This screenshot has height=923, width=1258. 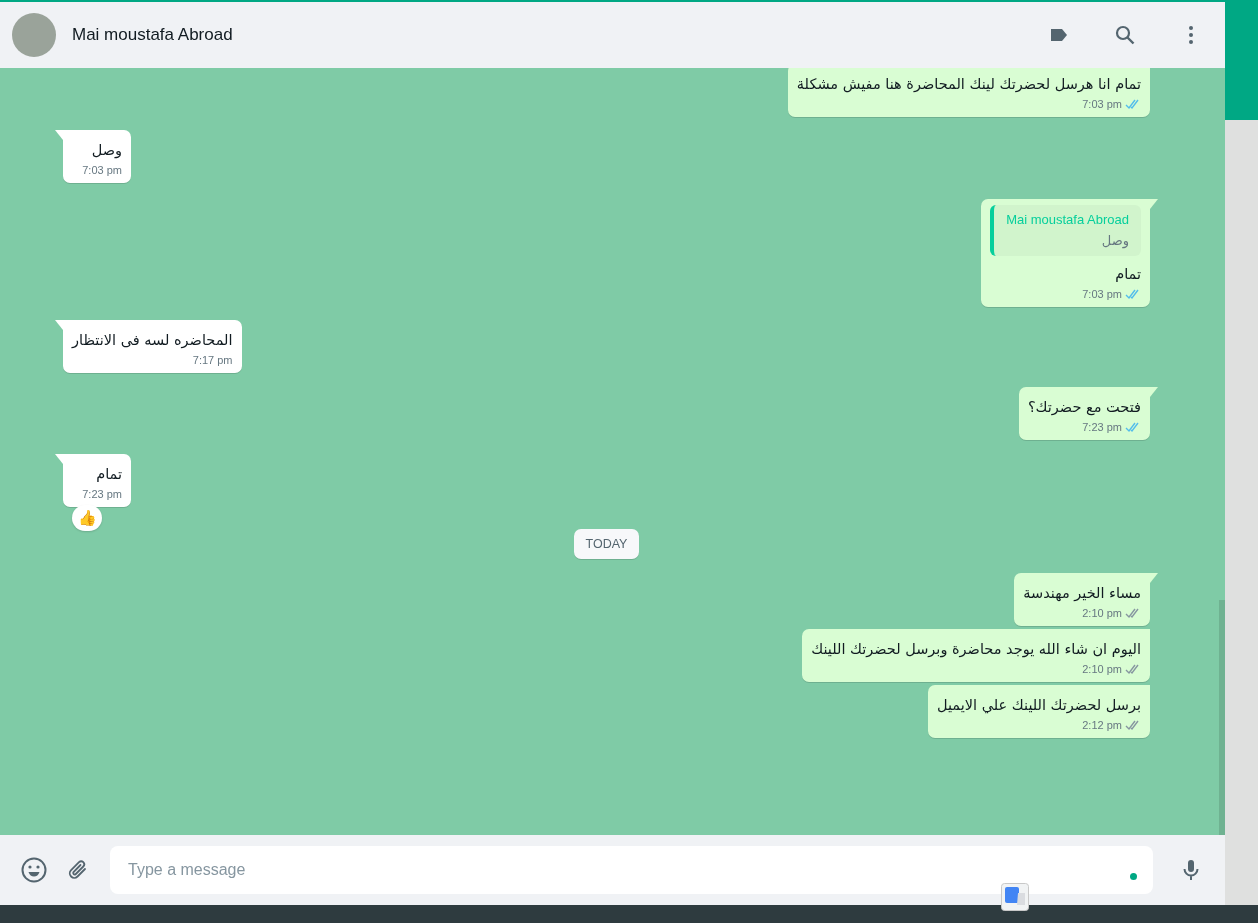 I want to click on message-text: برسل لحضرتك اللينك علي الايميل, so click(x=1038, y=705).